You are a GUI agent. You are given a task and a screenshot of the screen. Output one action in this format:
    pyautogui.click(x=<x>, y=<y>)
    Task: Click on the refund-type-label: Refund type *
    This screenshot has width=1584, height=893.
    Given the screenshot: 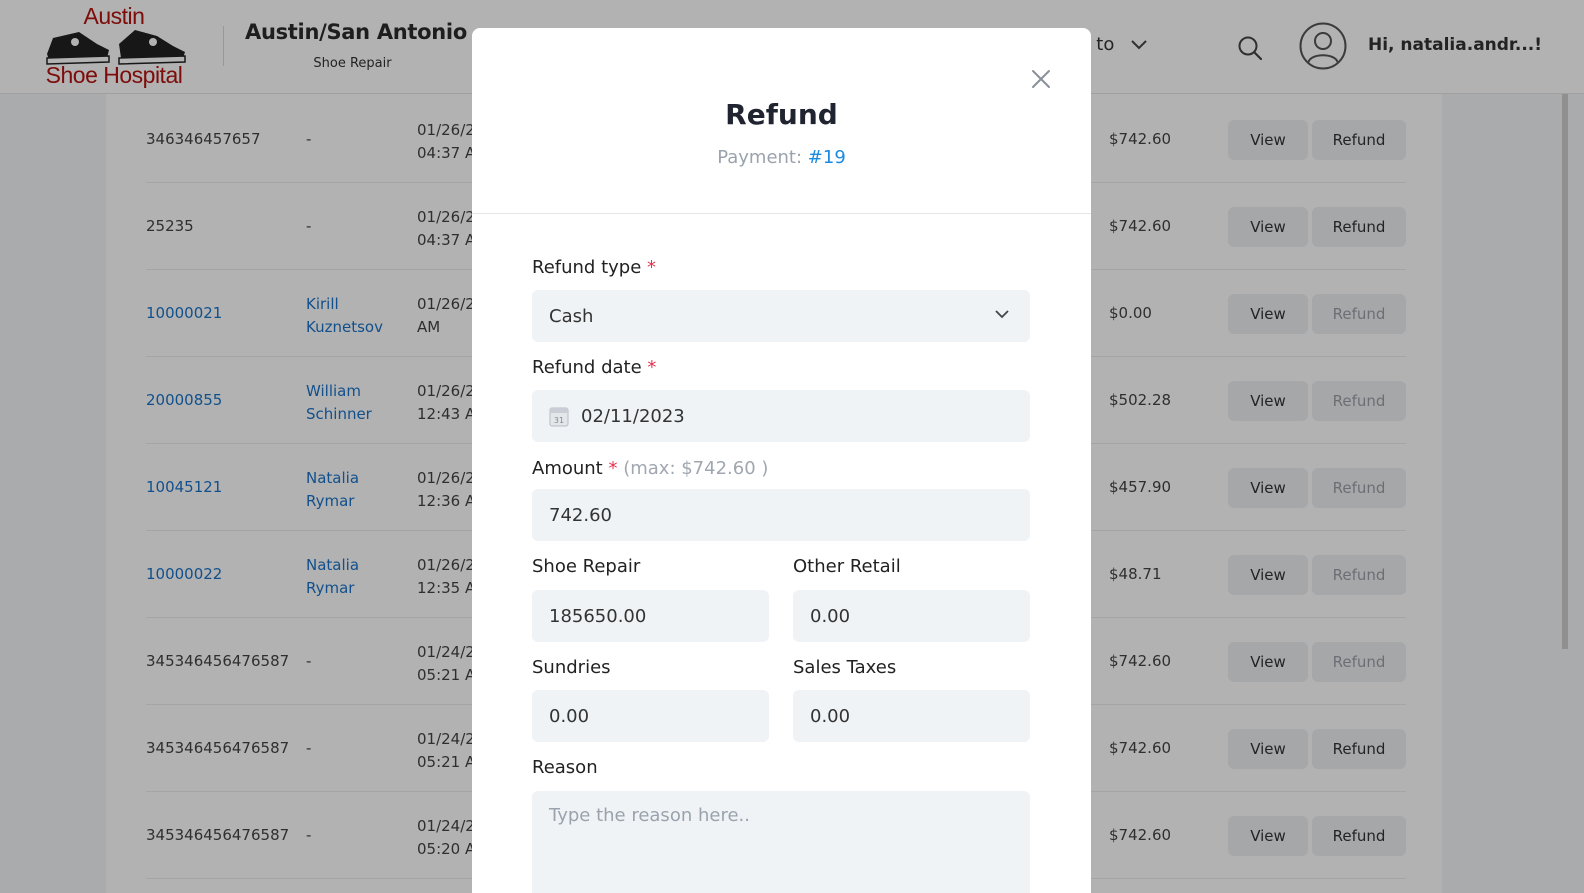 What is the action you would take?
    pyautogui.click(x=594, y=267)
    